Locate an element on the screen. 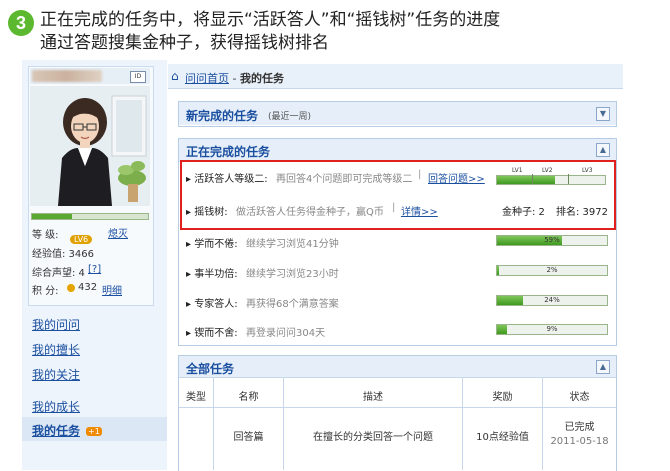  task-progress-bar: 24% is located at coordinates (552, 300).